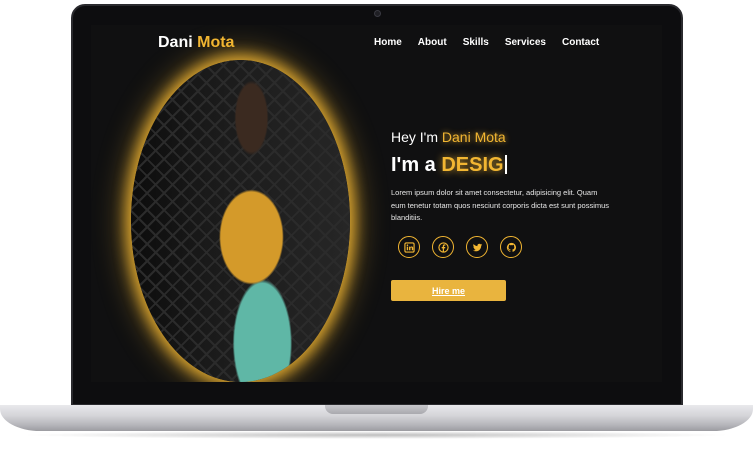 The height and width of the screenshot is (450, 753). I want to click on github-icon, so click(511, 247).